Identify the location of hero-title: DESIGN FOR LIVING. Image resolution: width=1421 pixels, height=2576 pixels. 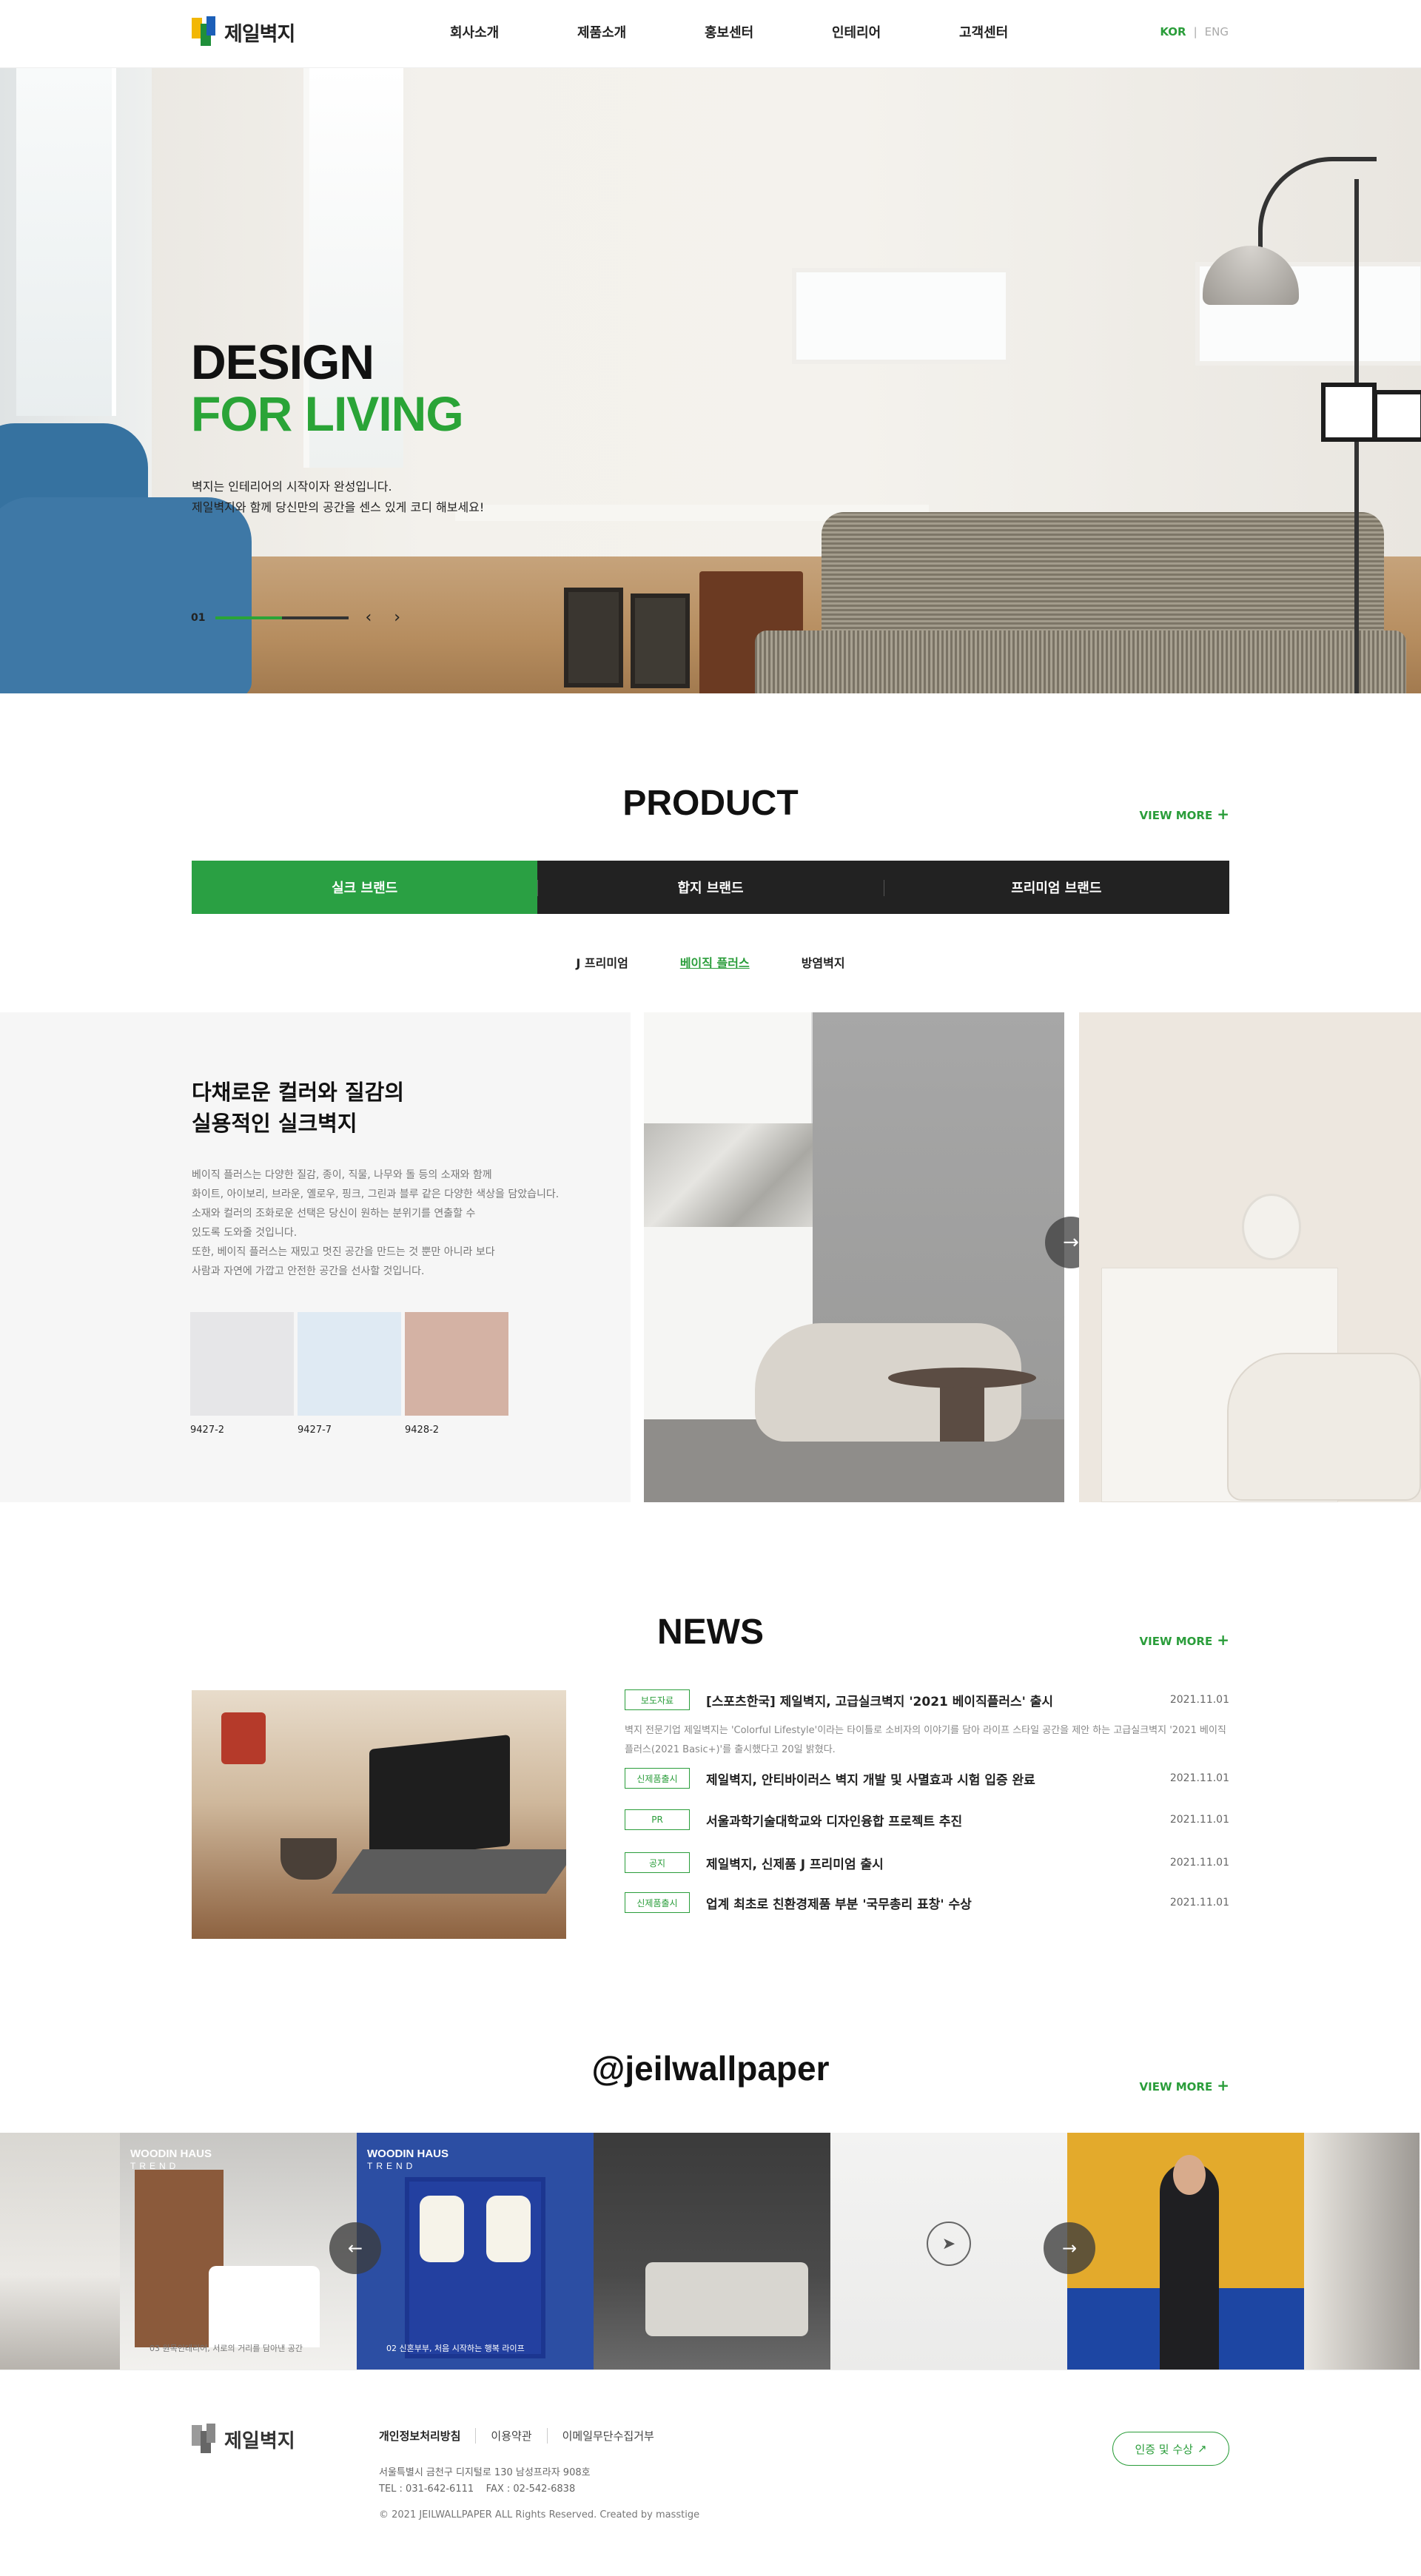
(327, 387).